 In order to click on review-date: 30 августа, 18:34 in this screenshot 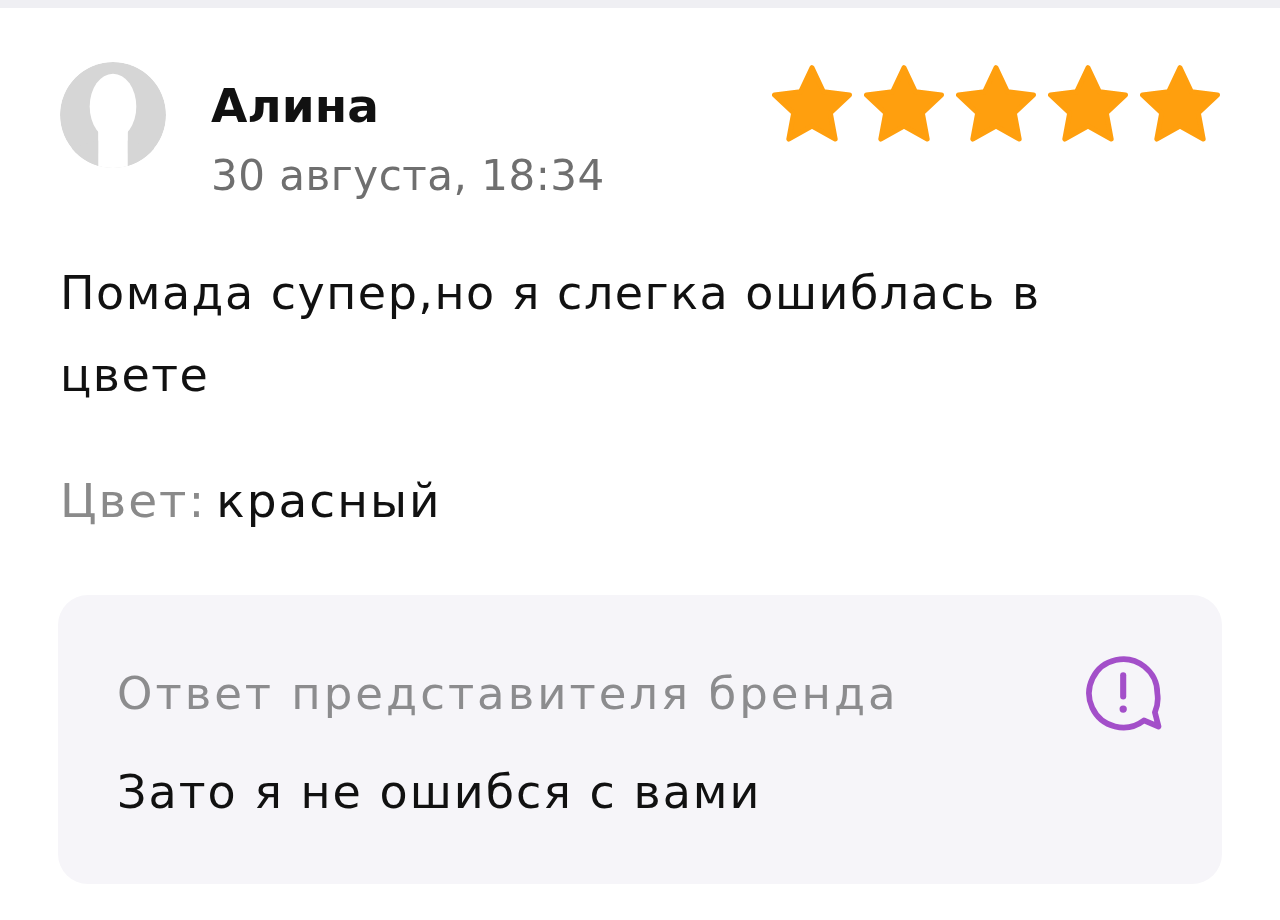, I will do `click(408, 176)`.